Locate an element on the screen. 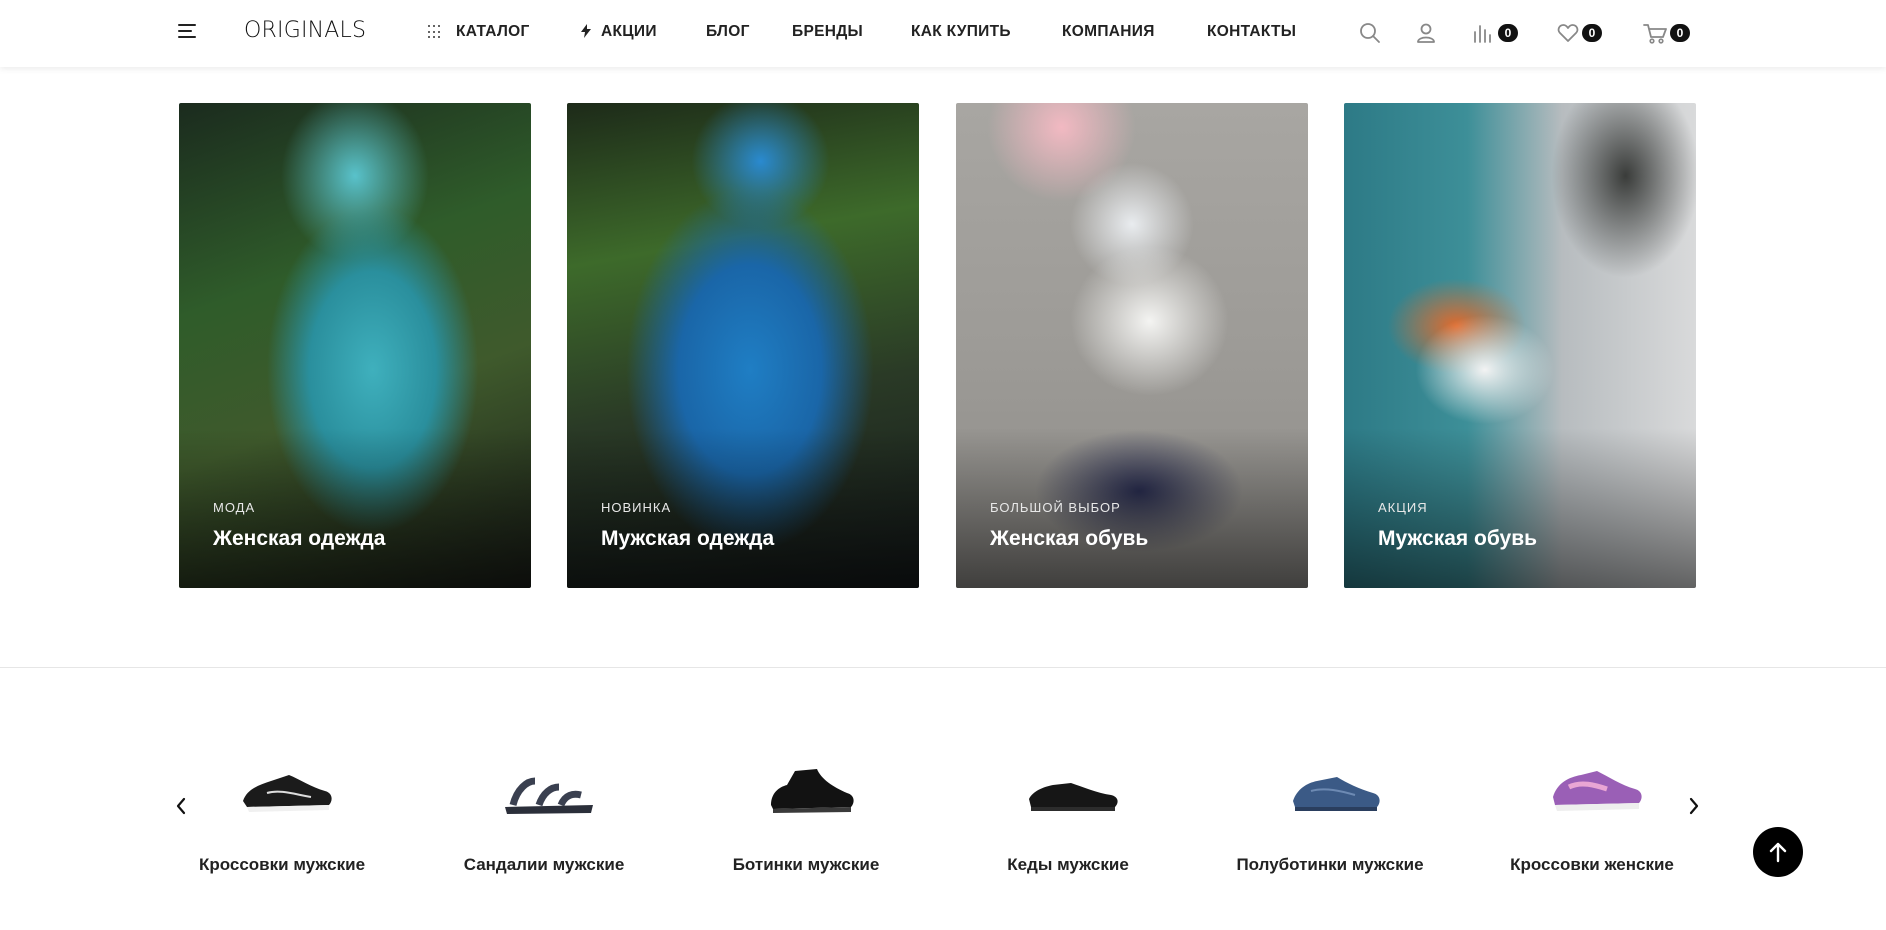 The width and height of the screenshot is (1886, 930). nav-sales: АКЦИИ is located at coordinates (619, 32).